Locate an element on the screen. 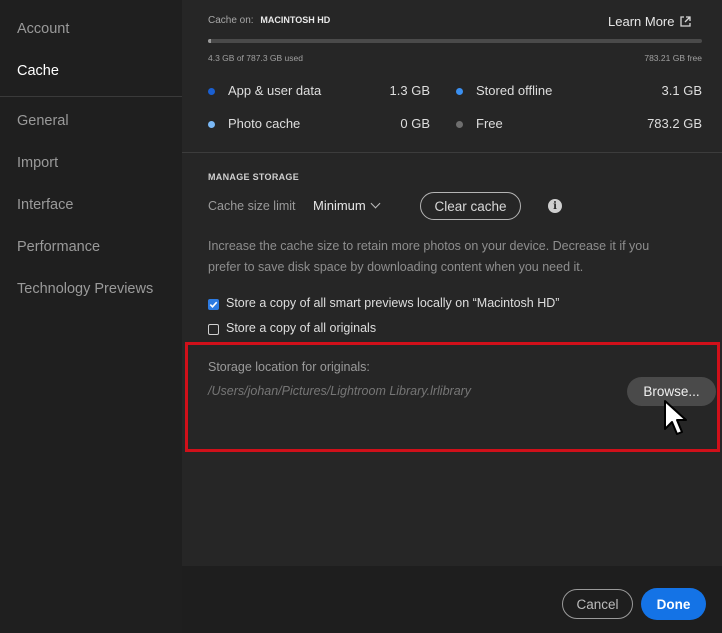  app-user-data-label: App & user data is located at coordinates (275, 90).